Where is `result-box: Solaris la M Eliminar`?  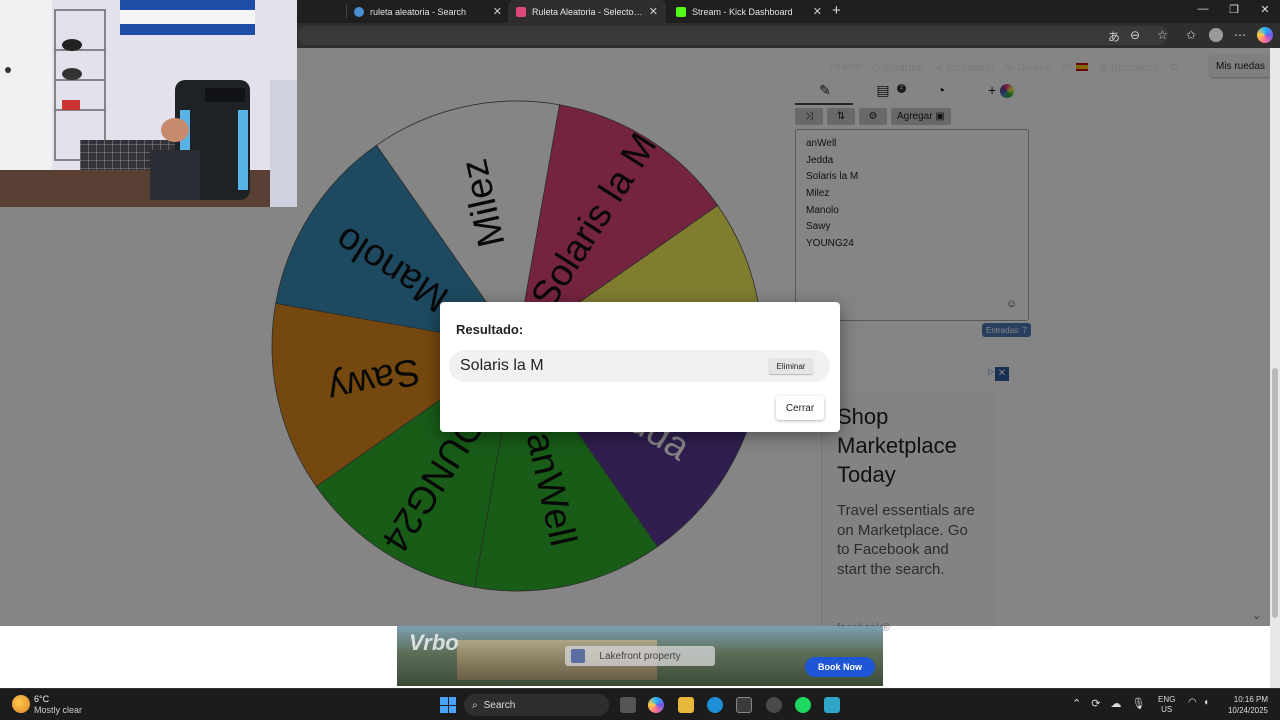 result-box: Solaris la M Eliminar is located at coordinates (639, 366).